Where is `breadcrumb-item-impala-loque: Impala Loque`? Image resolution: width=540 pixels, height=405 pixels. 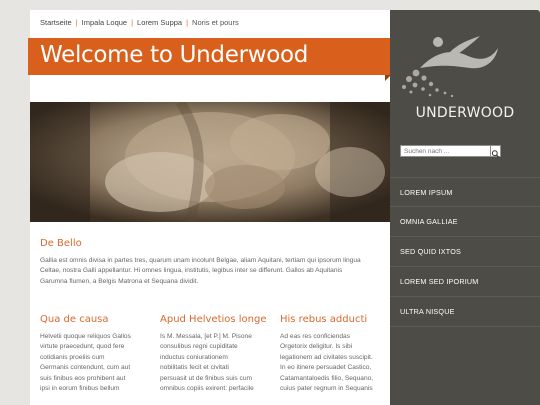
breadcrumb-item-impala-loque: Impala Loque is located at coordinates (104, 22).